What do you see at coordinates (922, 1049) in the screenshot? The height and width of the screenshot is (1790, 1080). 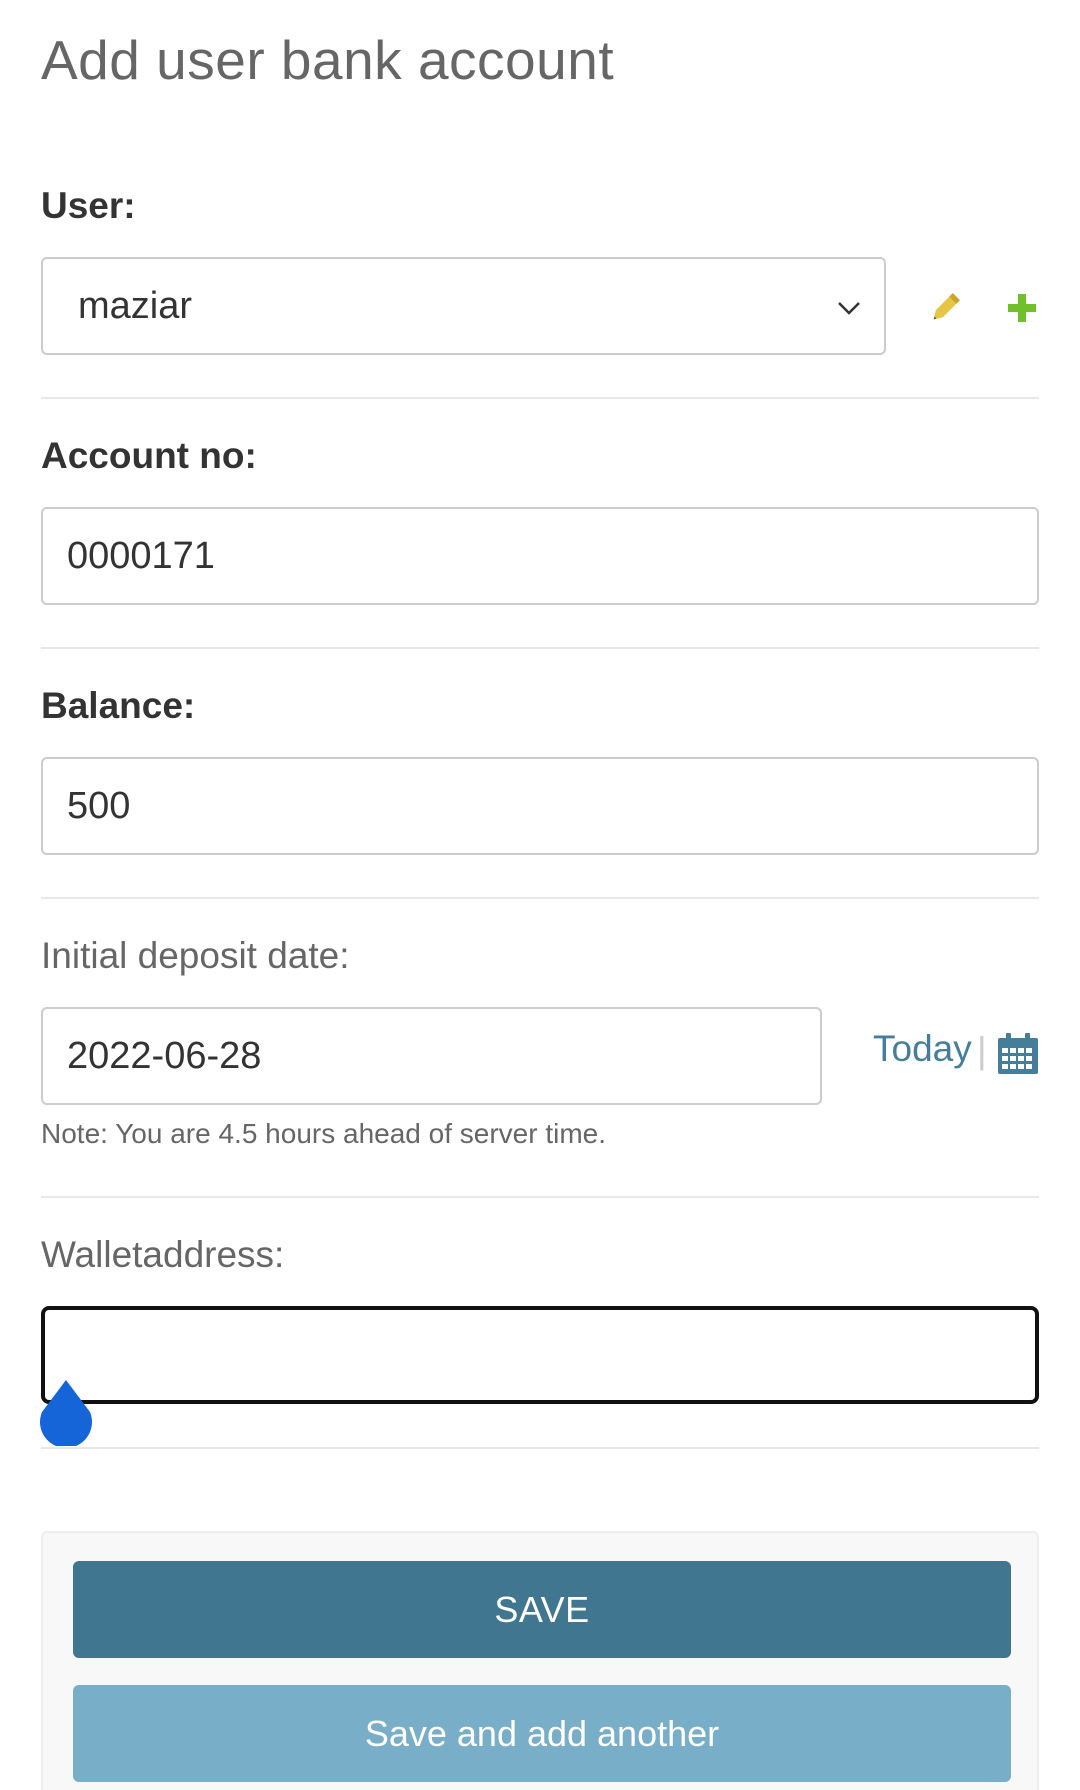 I see `today-link: Today` at bounding box center [922, 1049].